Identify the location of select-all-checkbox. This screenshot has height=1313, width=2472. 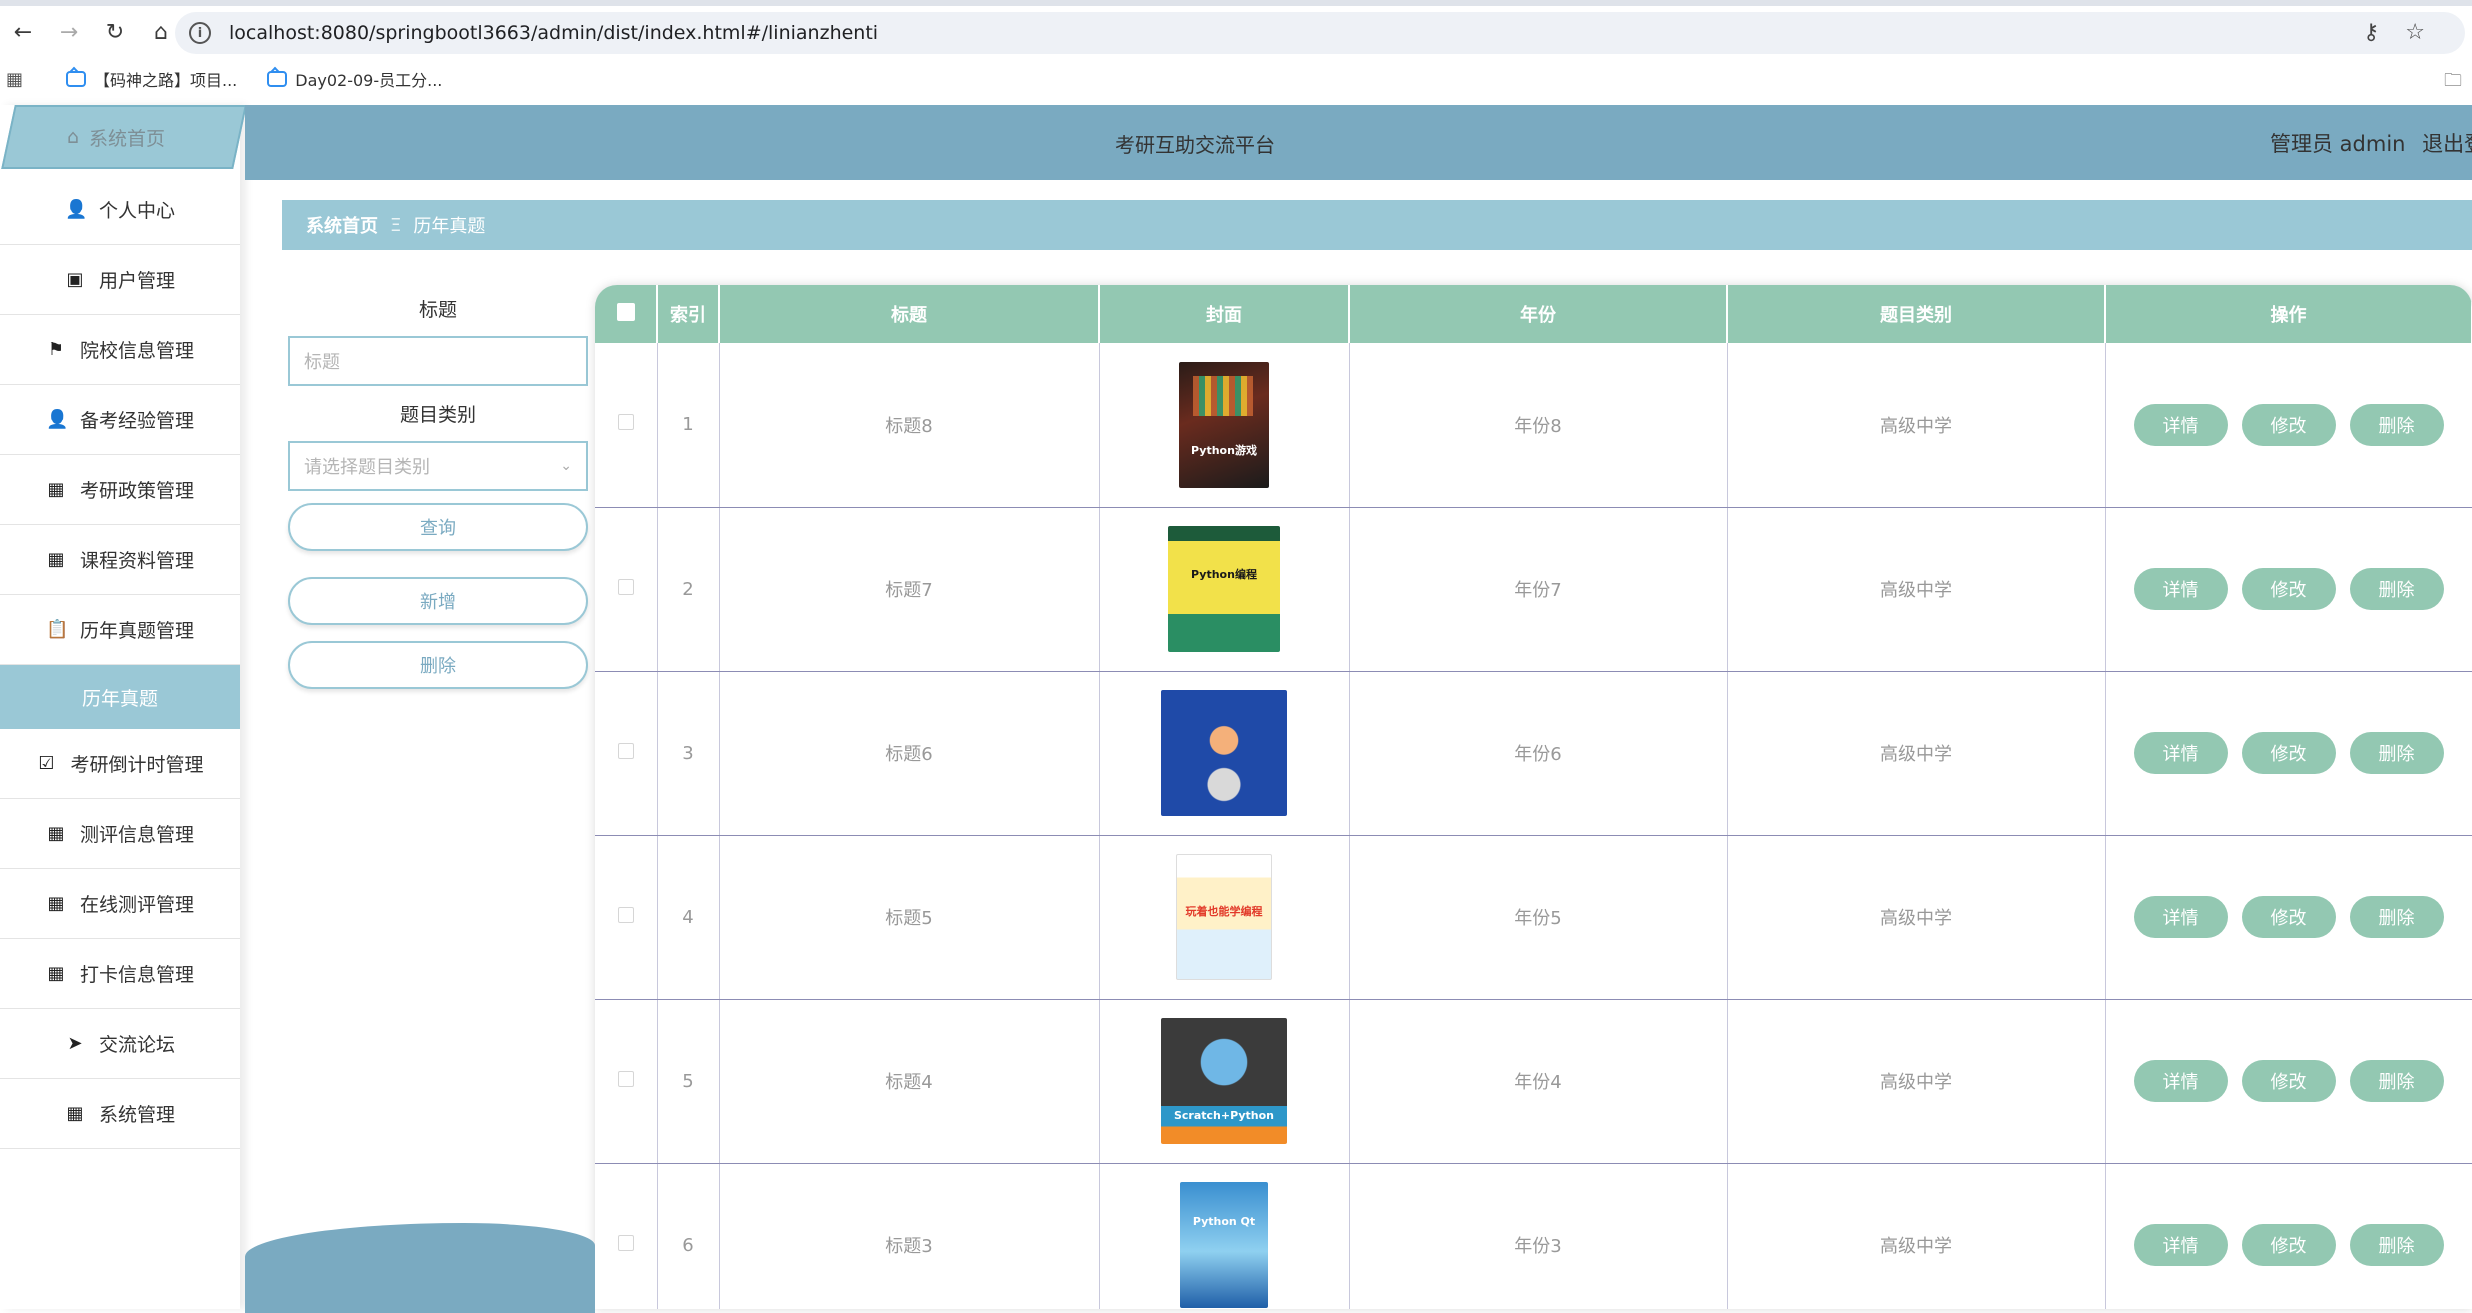
(625, 311).